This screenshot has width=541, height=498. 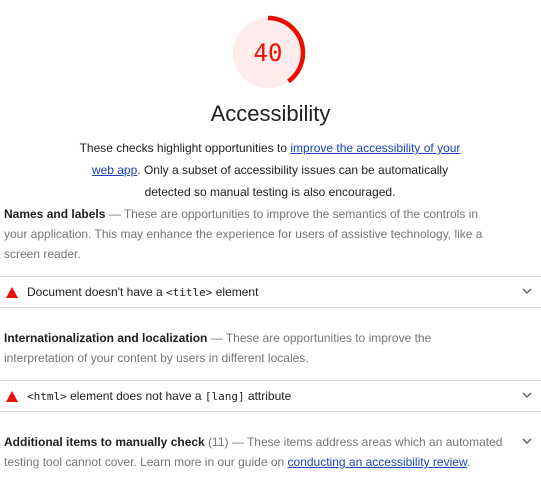 What do you see at coordinates (55, 214) in the screenshot?
I see `group-title: Names and labels` at bounding box center [55, 214].